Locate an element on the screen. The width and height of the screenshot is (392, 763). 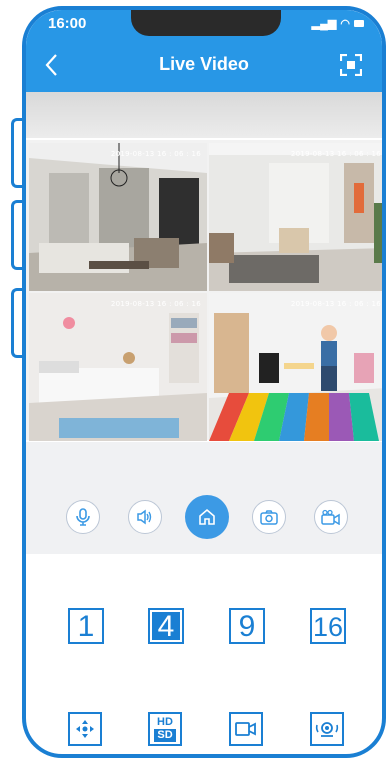
direction-pad-icon is located at coordinates (85, 729).